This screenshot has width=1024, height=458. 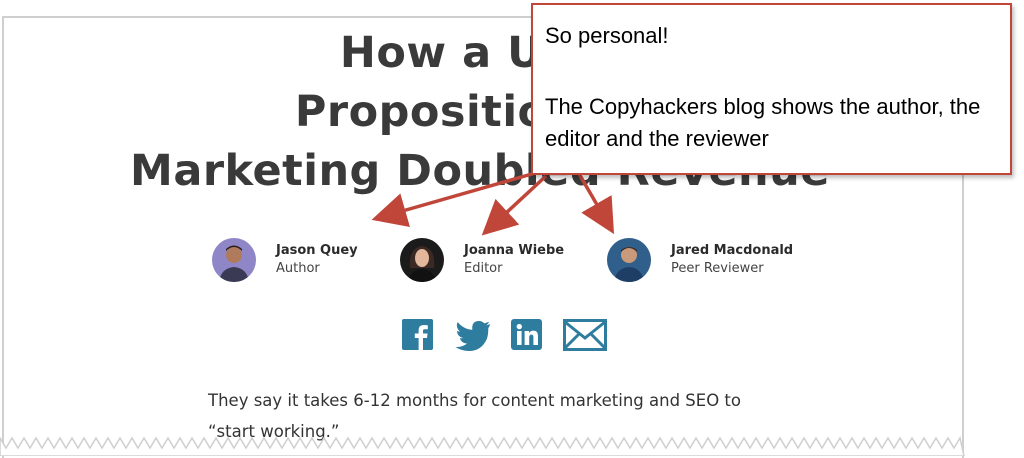 I want to click on arrow-to-reviewer, so click(x=595, y=203).